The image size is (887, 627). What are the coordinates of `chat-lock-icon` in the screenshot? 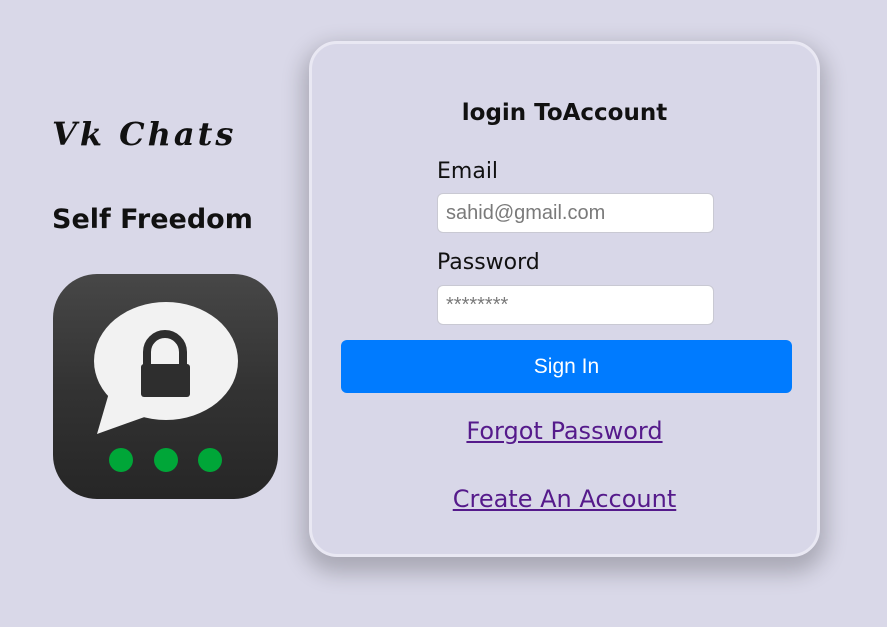 It's located at (165, 386).